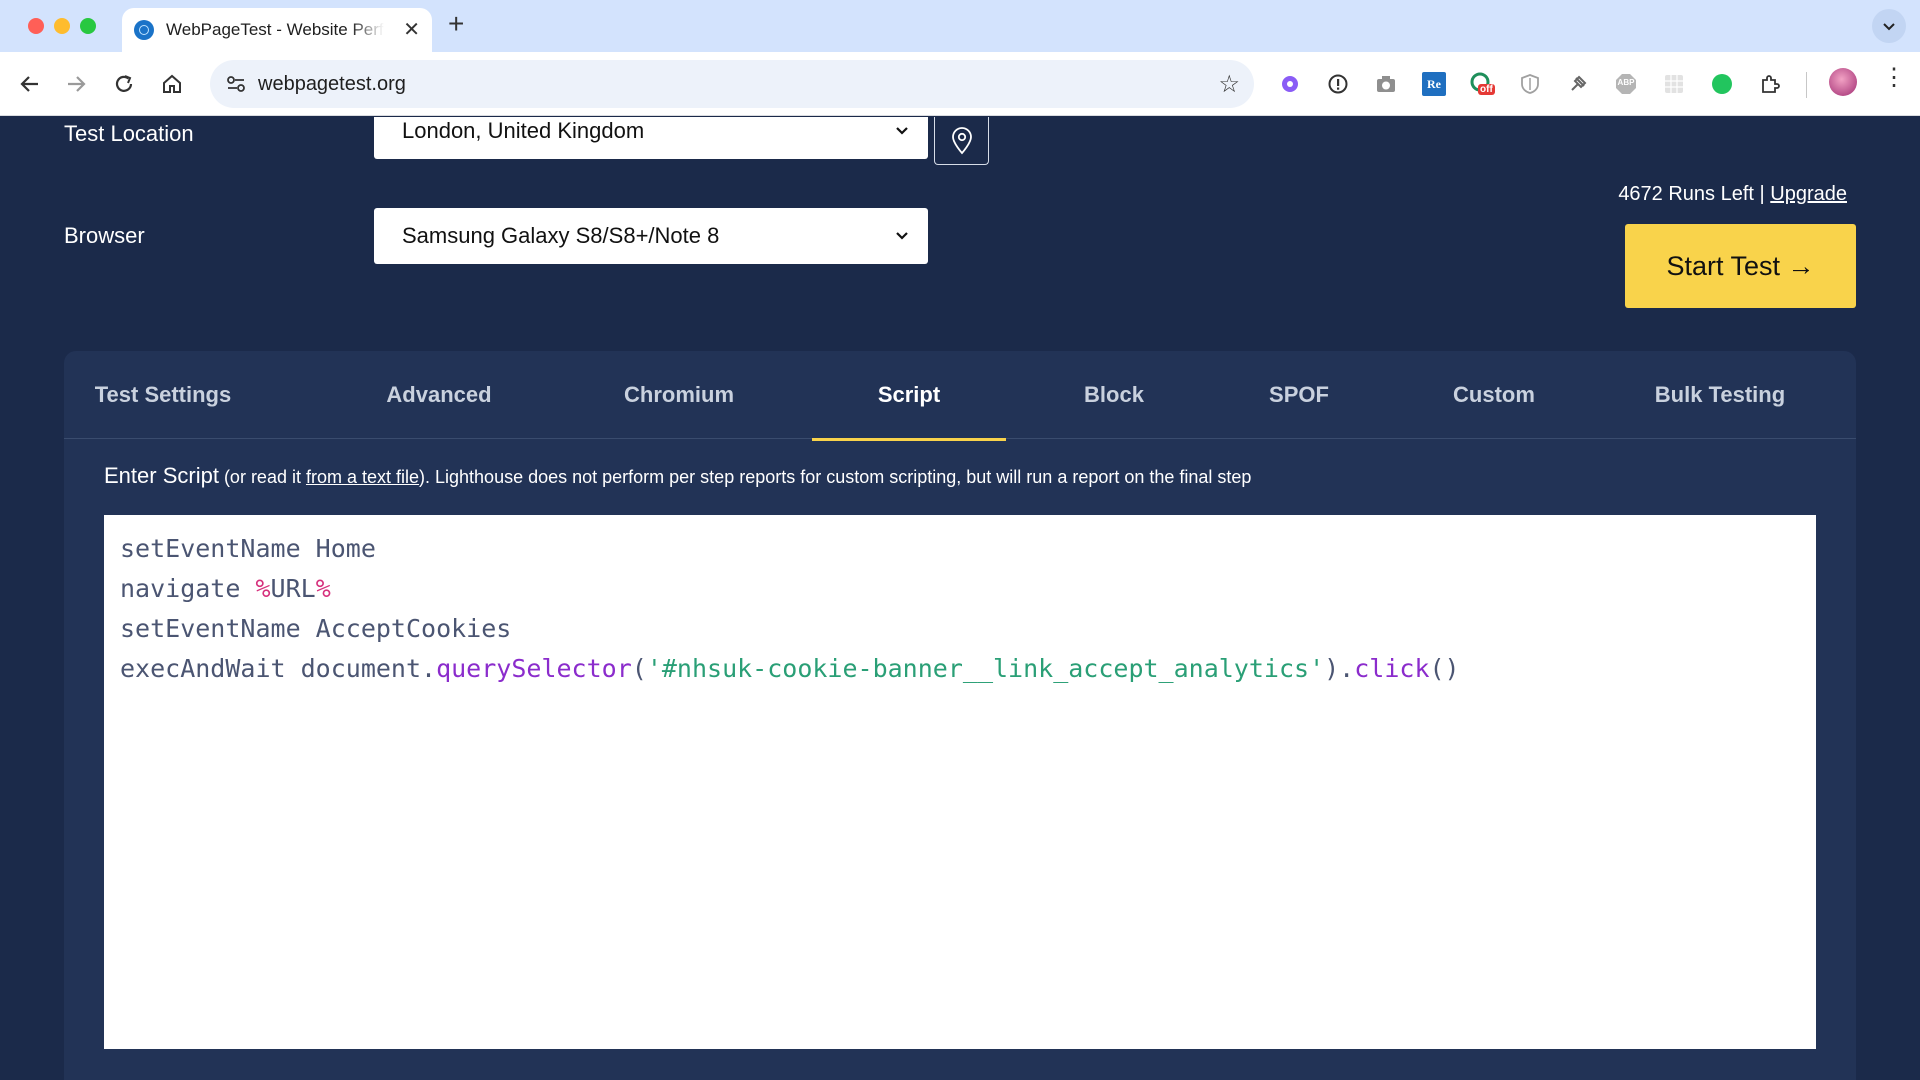  Describe the element at coordinates (534, 668) in the screenshot. I see `code-function: querySelector` at that location.